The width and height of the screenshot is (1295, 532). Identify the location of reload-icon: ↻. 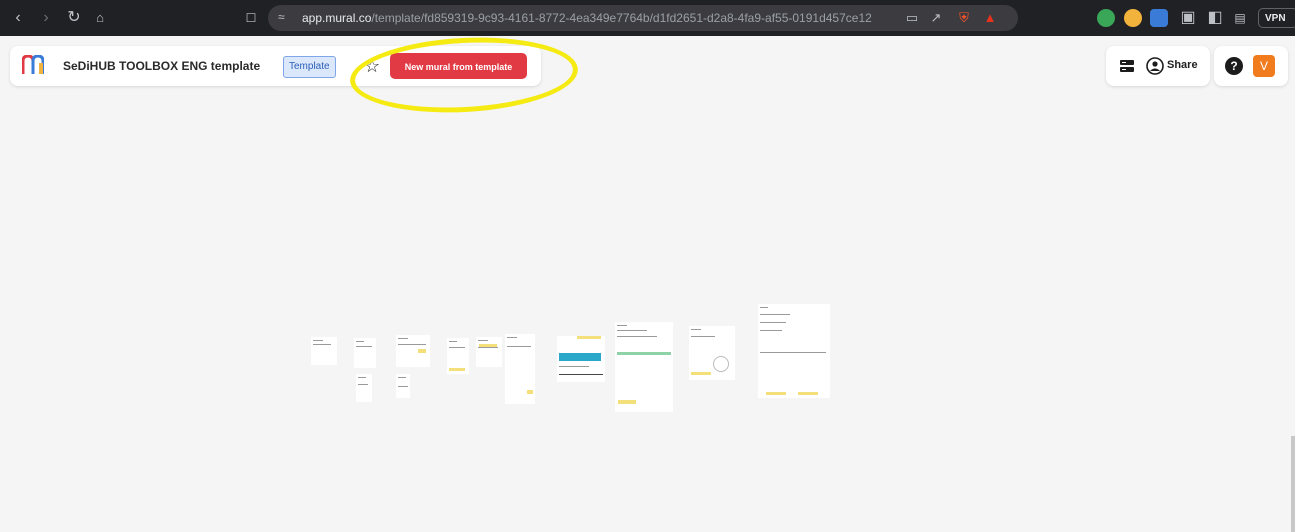
(74, 18).